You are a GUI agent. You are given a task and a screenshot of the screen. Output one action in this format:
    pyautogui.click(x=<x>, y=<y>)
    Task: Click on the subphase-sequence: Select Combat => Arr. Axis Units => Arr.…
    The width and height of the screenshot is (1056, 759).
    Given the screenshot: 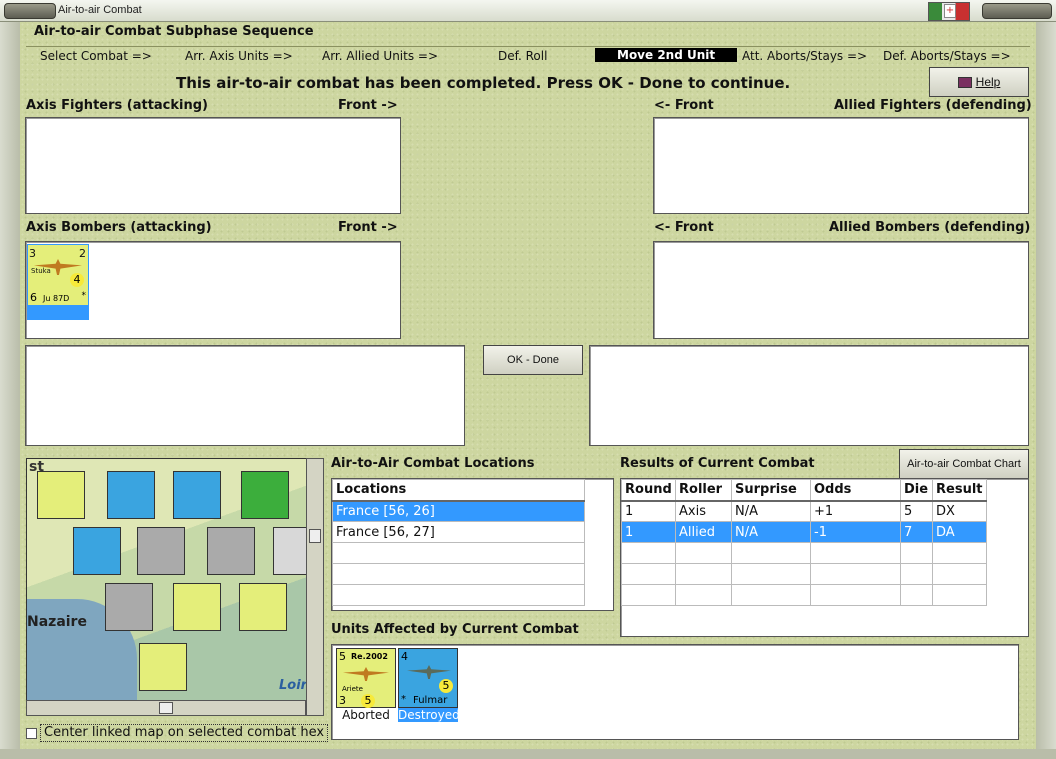 What is the action you would take?
    pyautogui.click(x=528, y=56)
    